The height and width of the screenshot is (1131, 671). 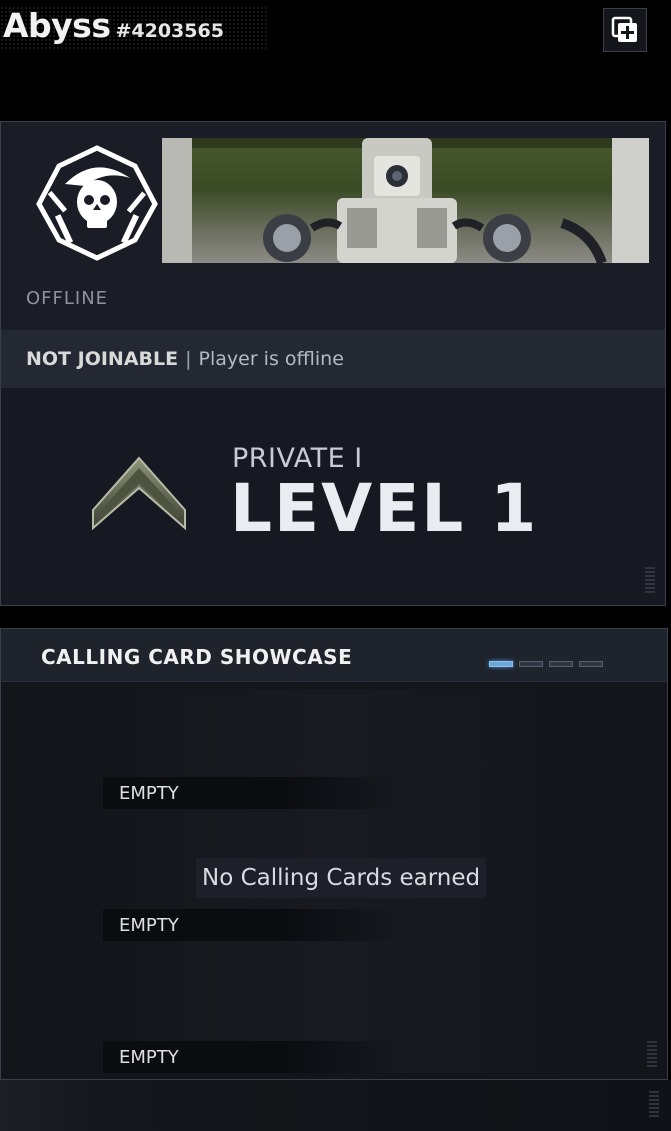 I want to click on calling-card-slot-2: EMPTY, so click(x=253, y=925).